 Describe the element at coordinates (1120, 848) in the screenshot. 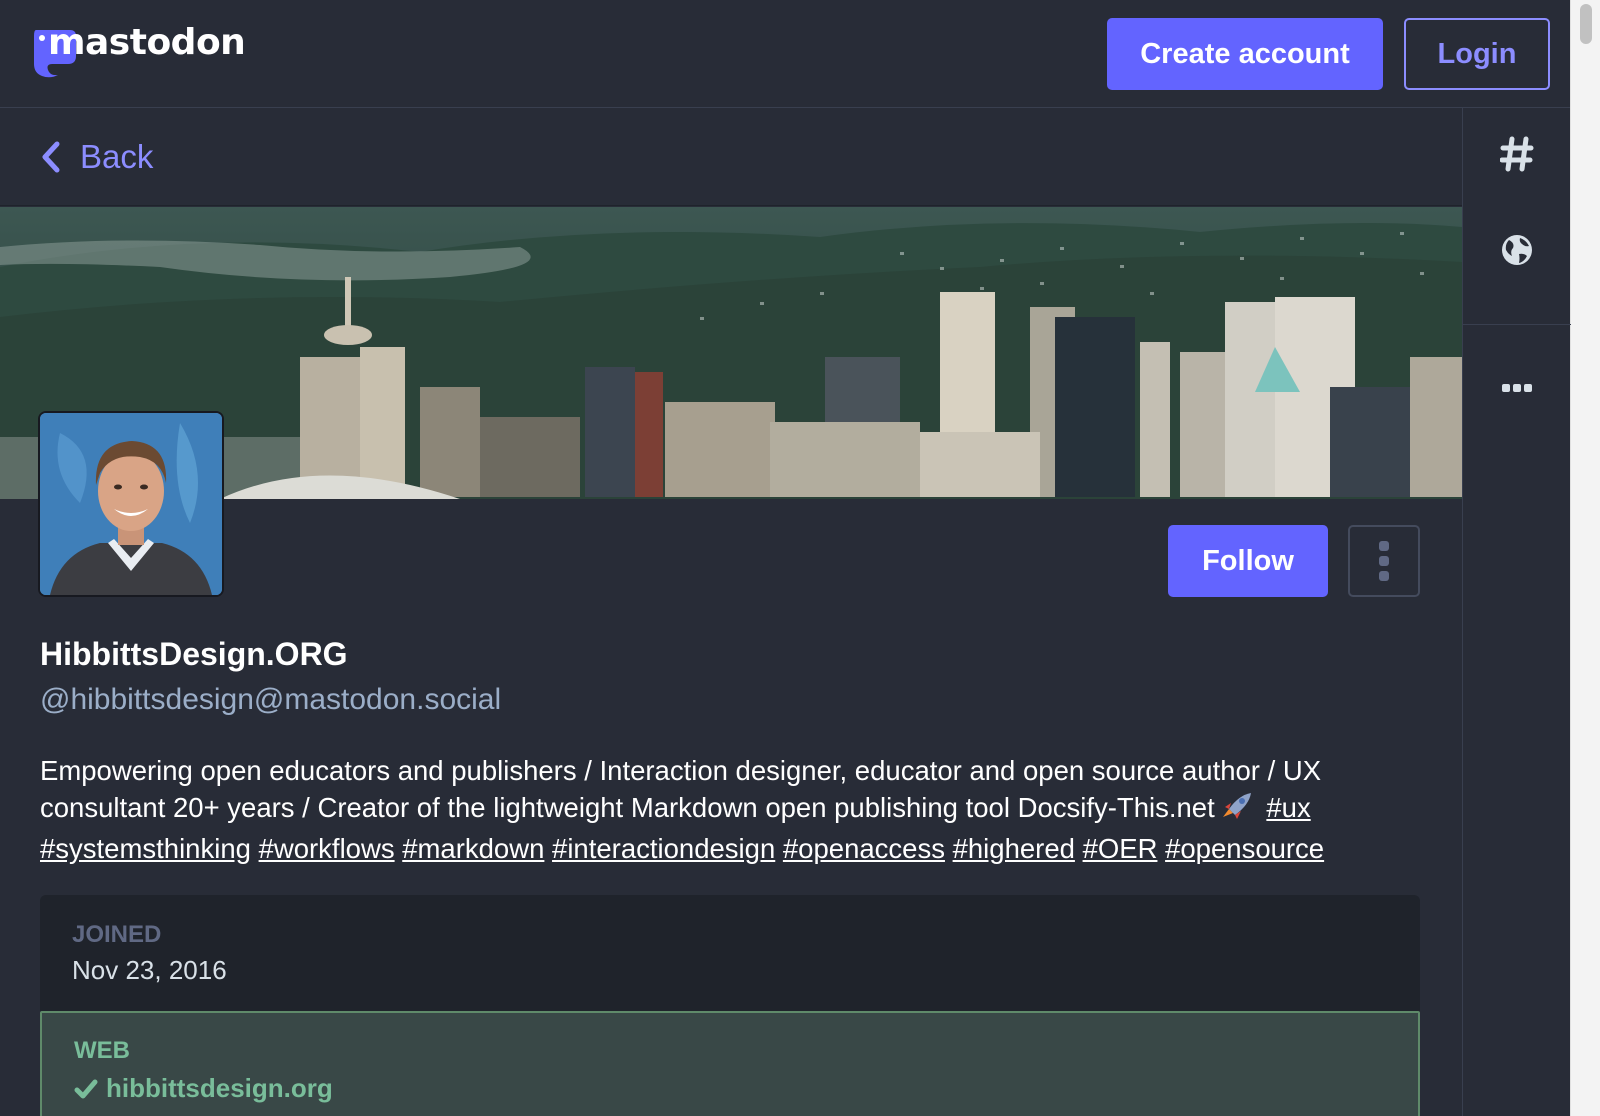

I see `hashtag-link: #OER` at that location.